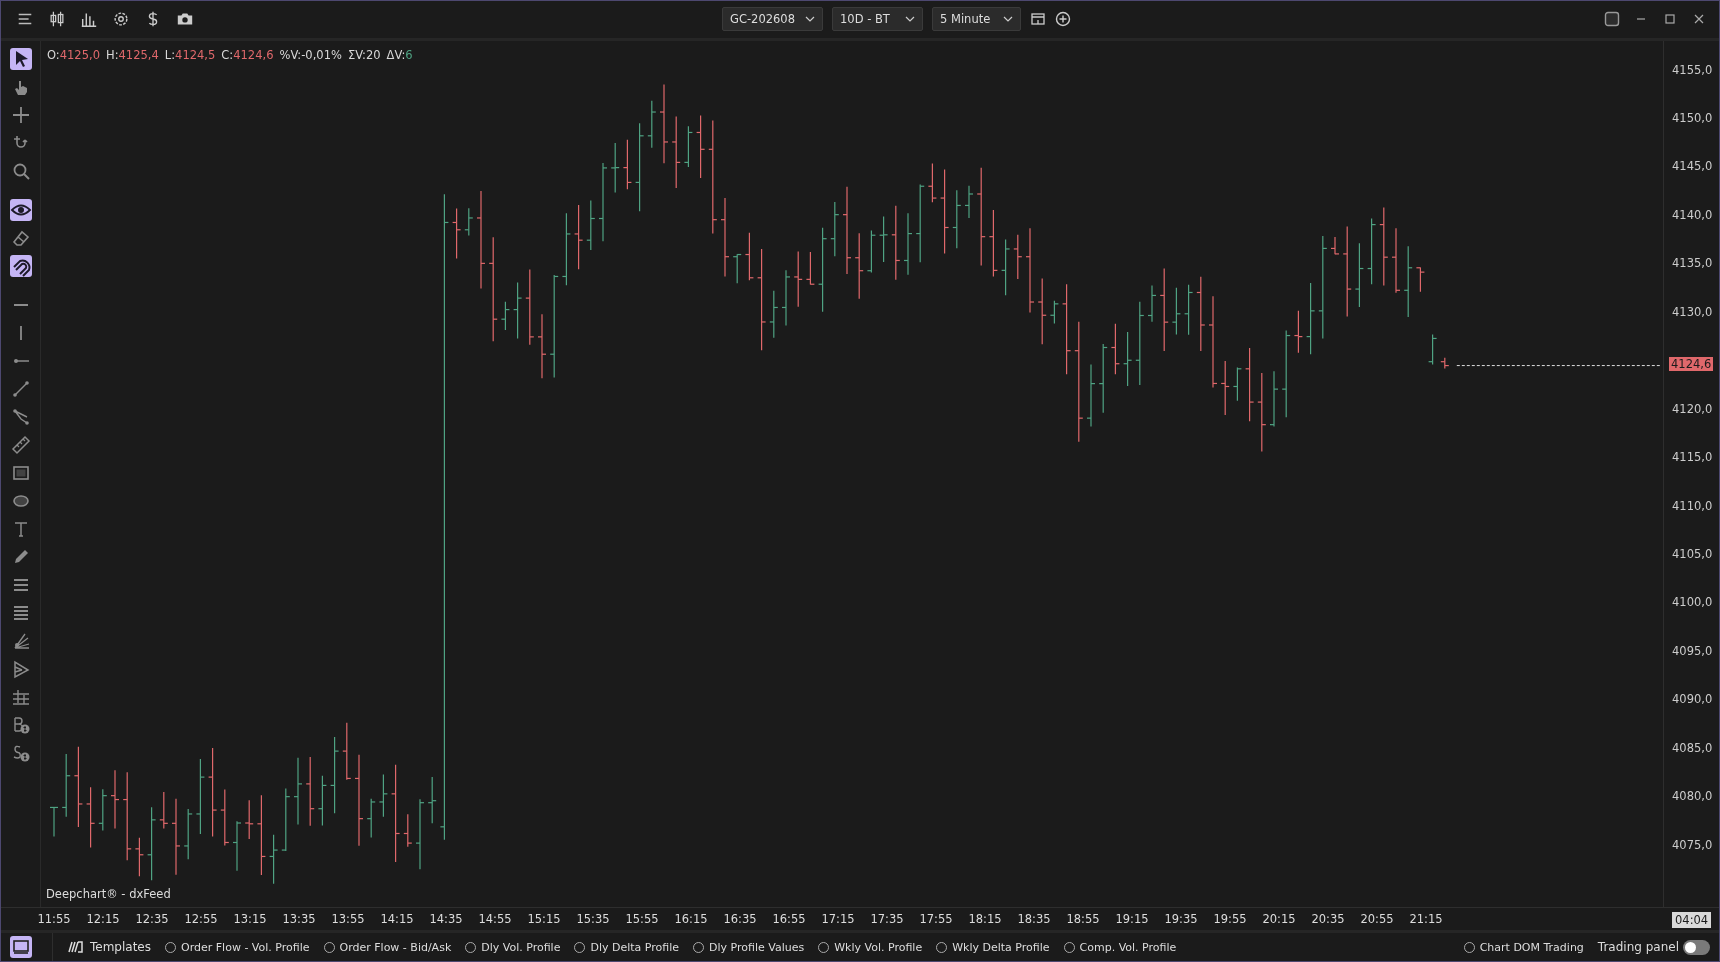 Image resolution: width=1720 pixels, height=962 pixels. I want to click on time-label: 16:35, so click(740, 918).